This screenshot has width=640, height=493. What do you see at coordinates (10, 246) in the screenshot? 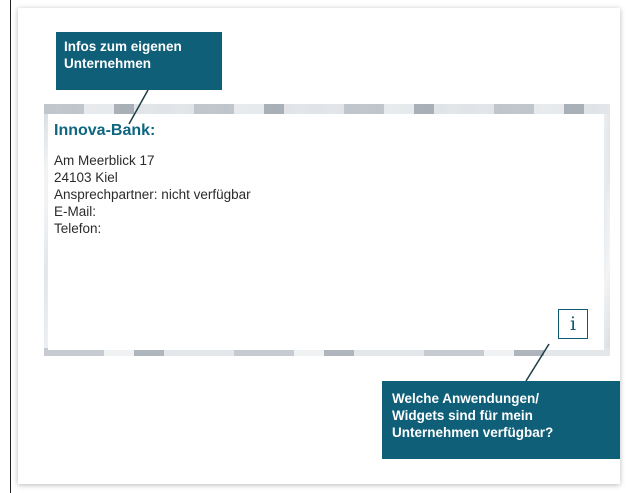
I see `left-margin-rule` at bounding box center [10, 246].